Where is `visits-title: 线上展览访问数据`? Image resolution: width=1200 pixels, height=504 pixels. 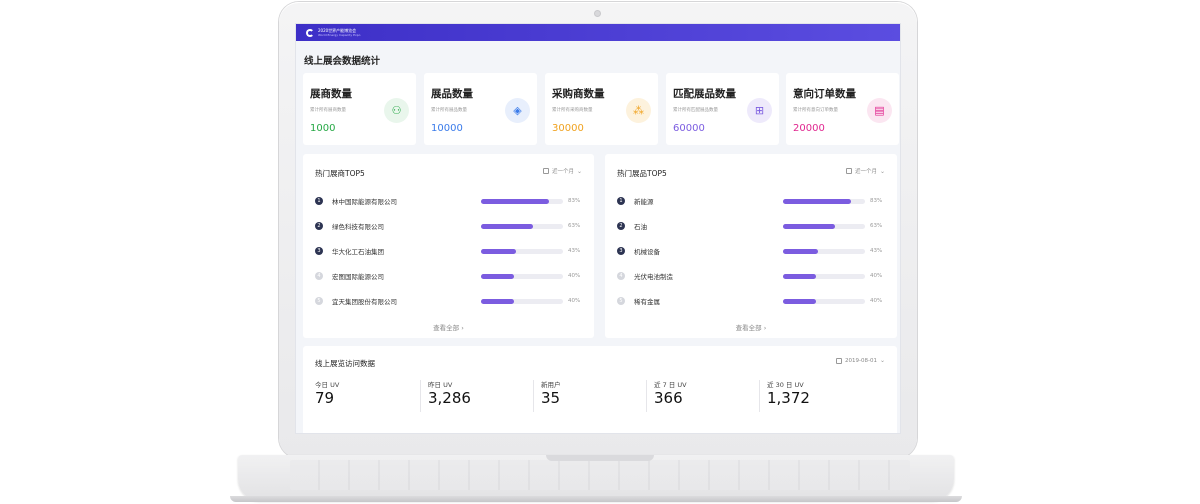
visits-title: 线上展览访问数据 is located at coordinates (345, 363).